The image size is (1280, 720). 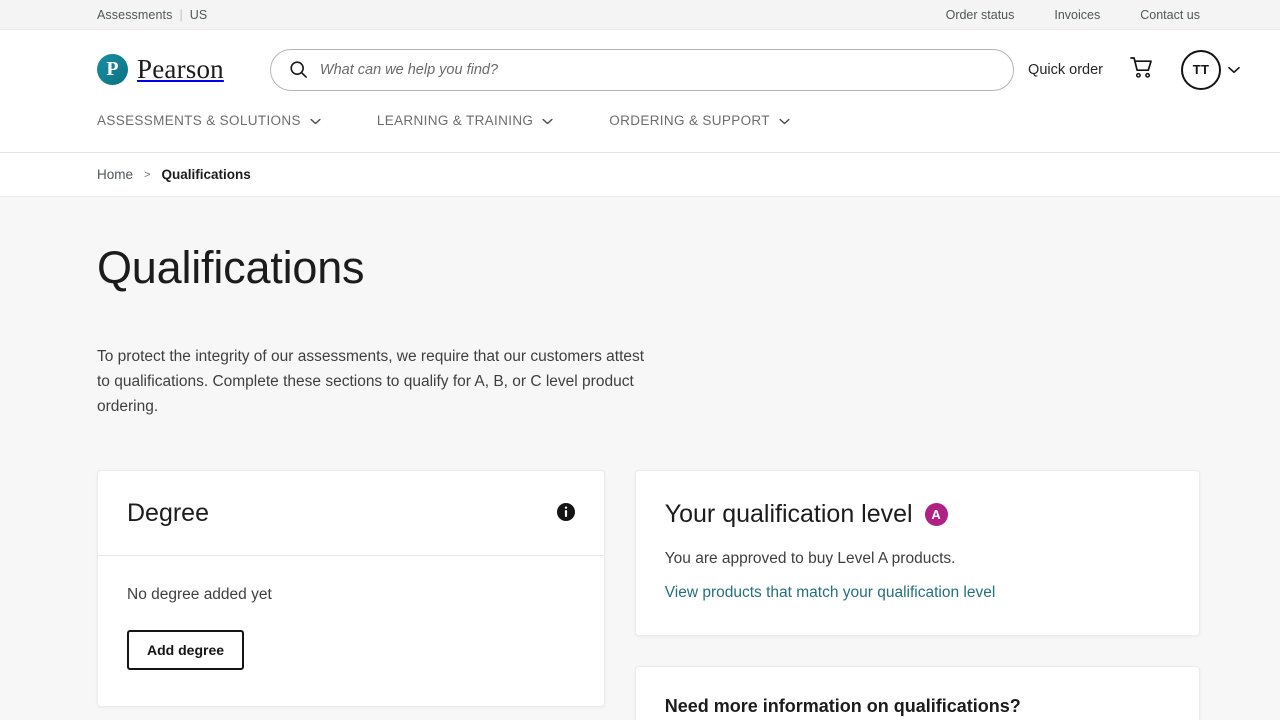 What do you see at coordinates (1077, 15) in the screenshot?
I see `invoices-link: Invoices` at bounding box center [1077, 15].